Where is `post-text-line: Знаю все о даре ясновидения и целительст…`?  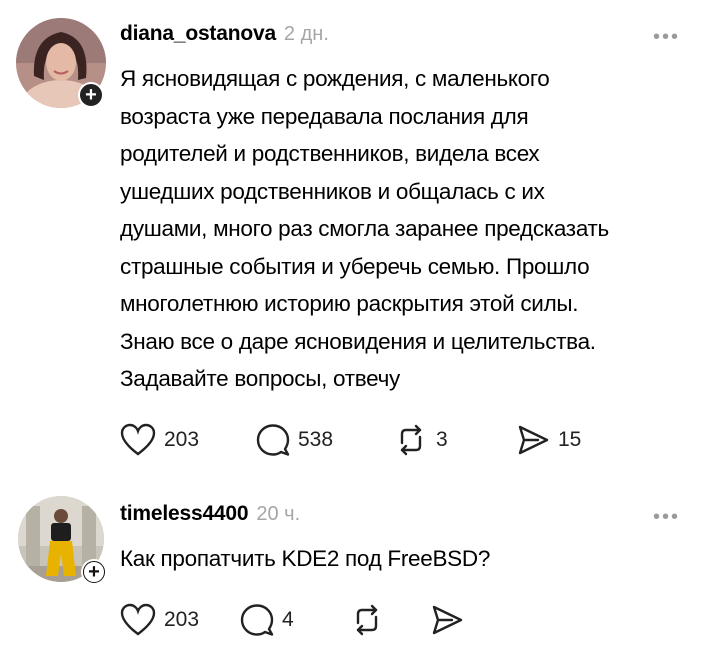 post-text-line: Знаю все о даре ясновидения и целительст… is located at coordinates (358, 341).